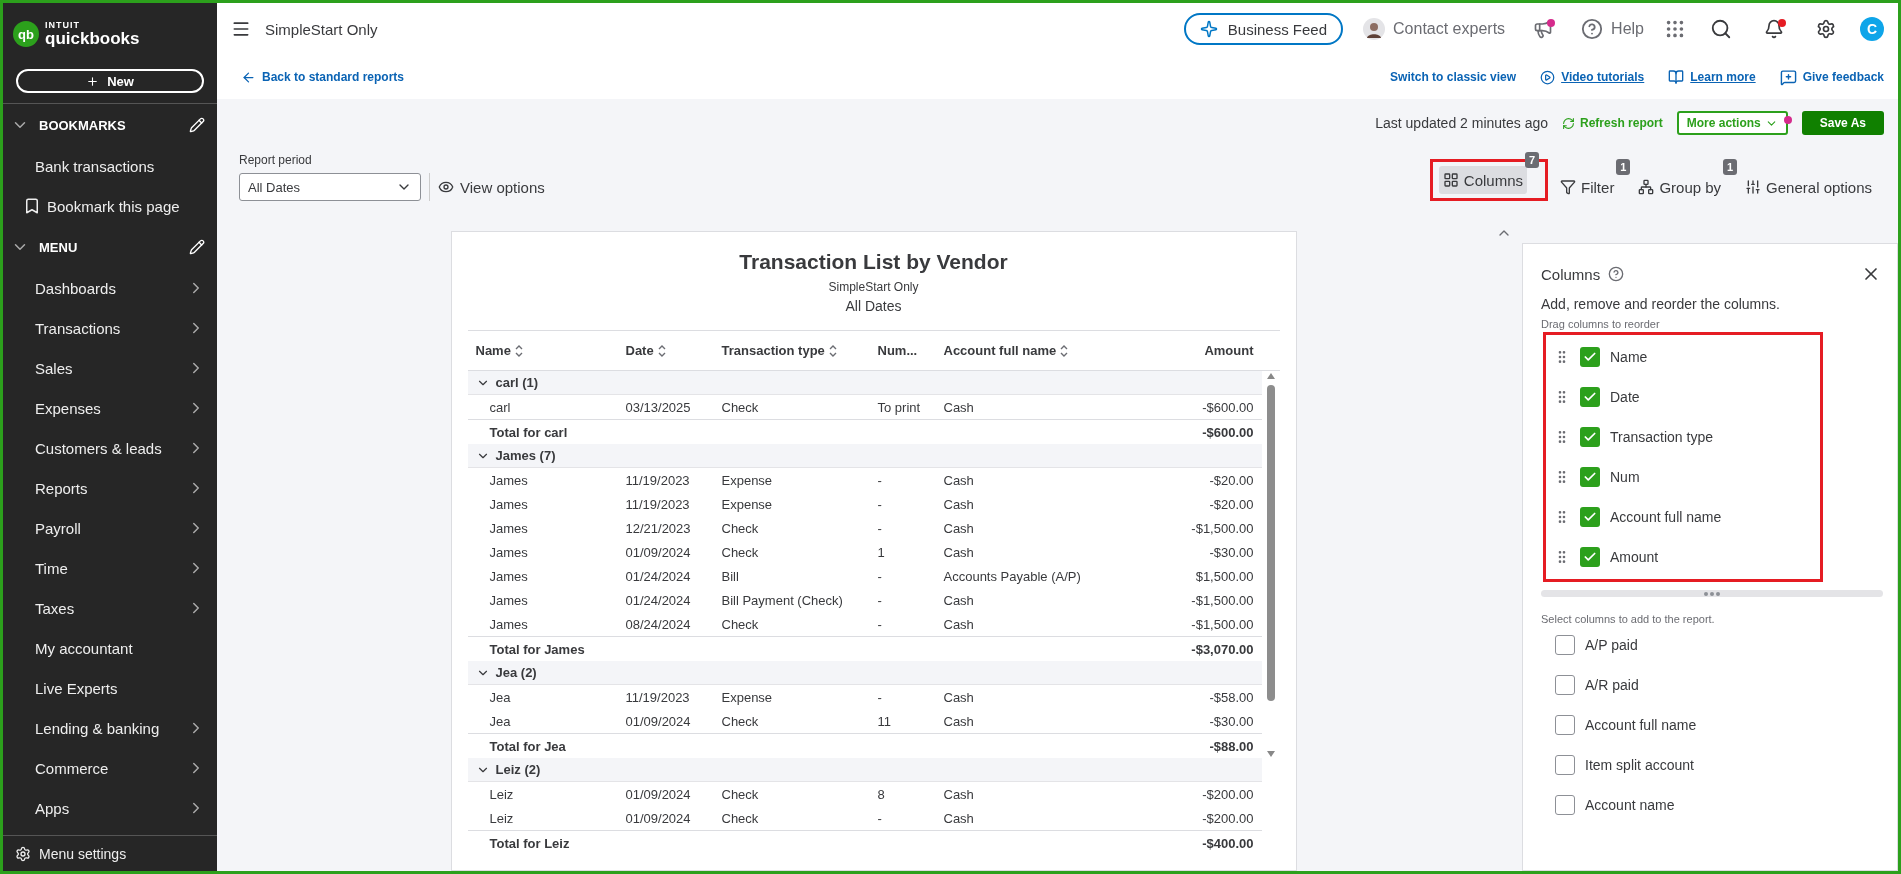 Image resolution: width=1901 pixels, height=874 pixels. I want to click on sidebar-item: Bookmark this page, so click(110, 206).